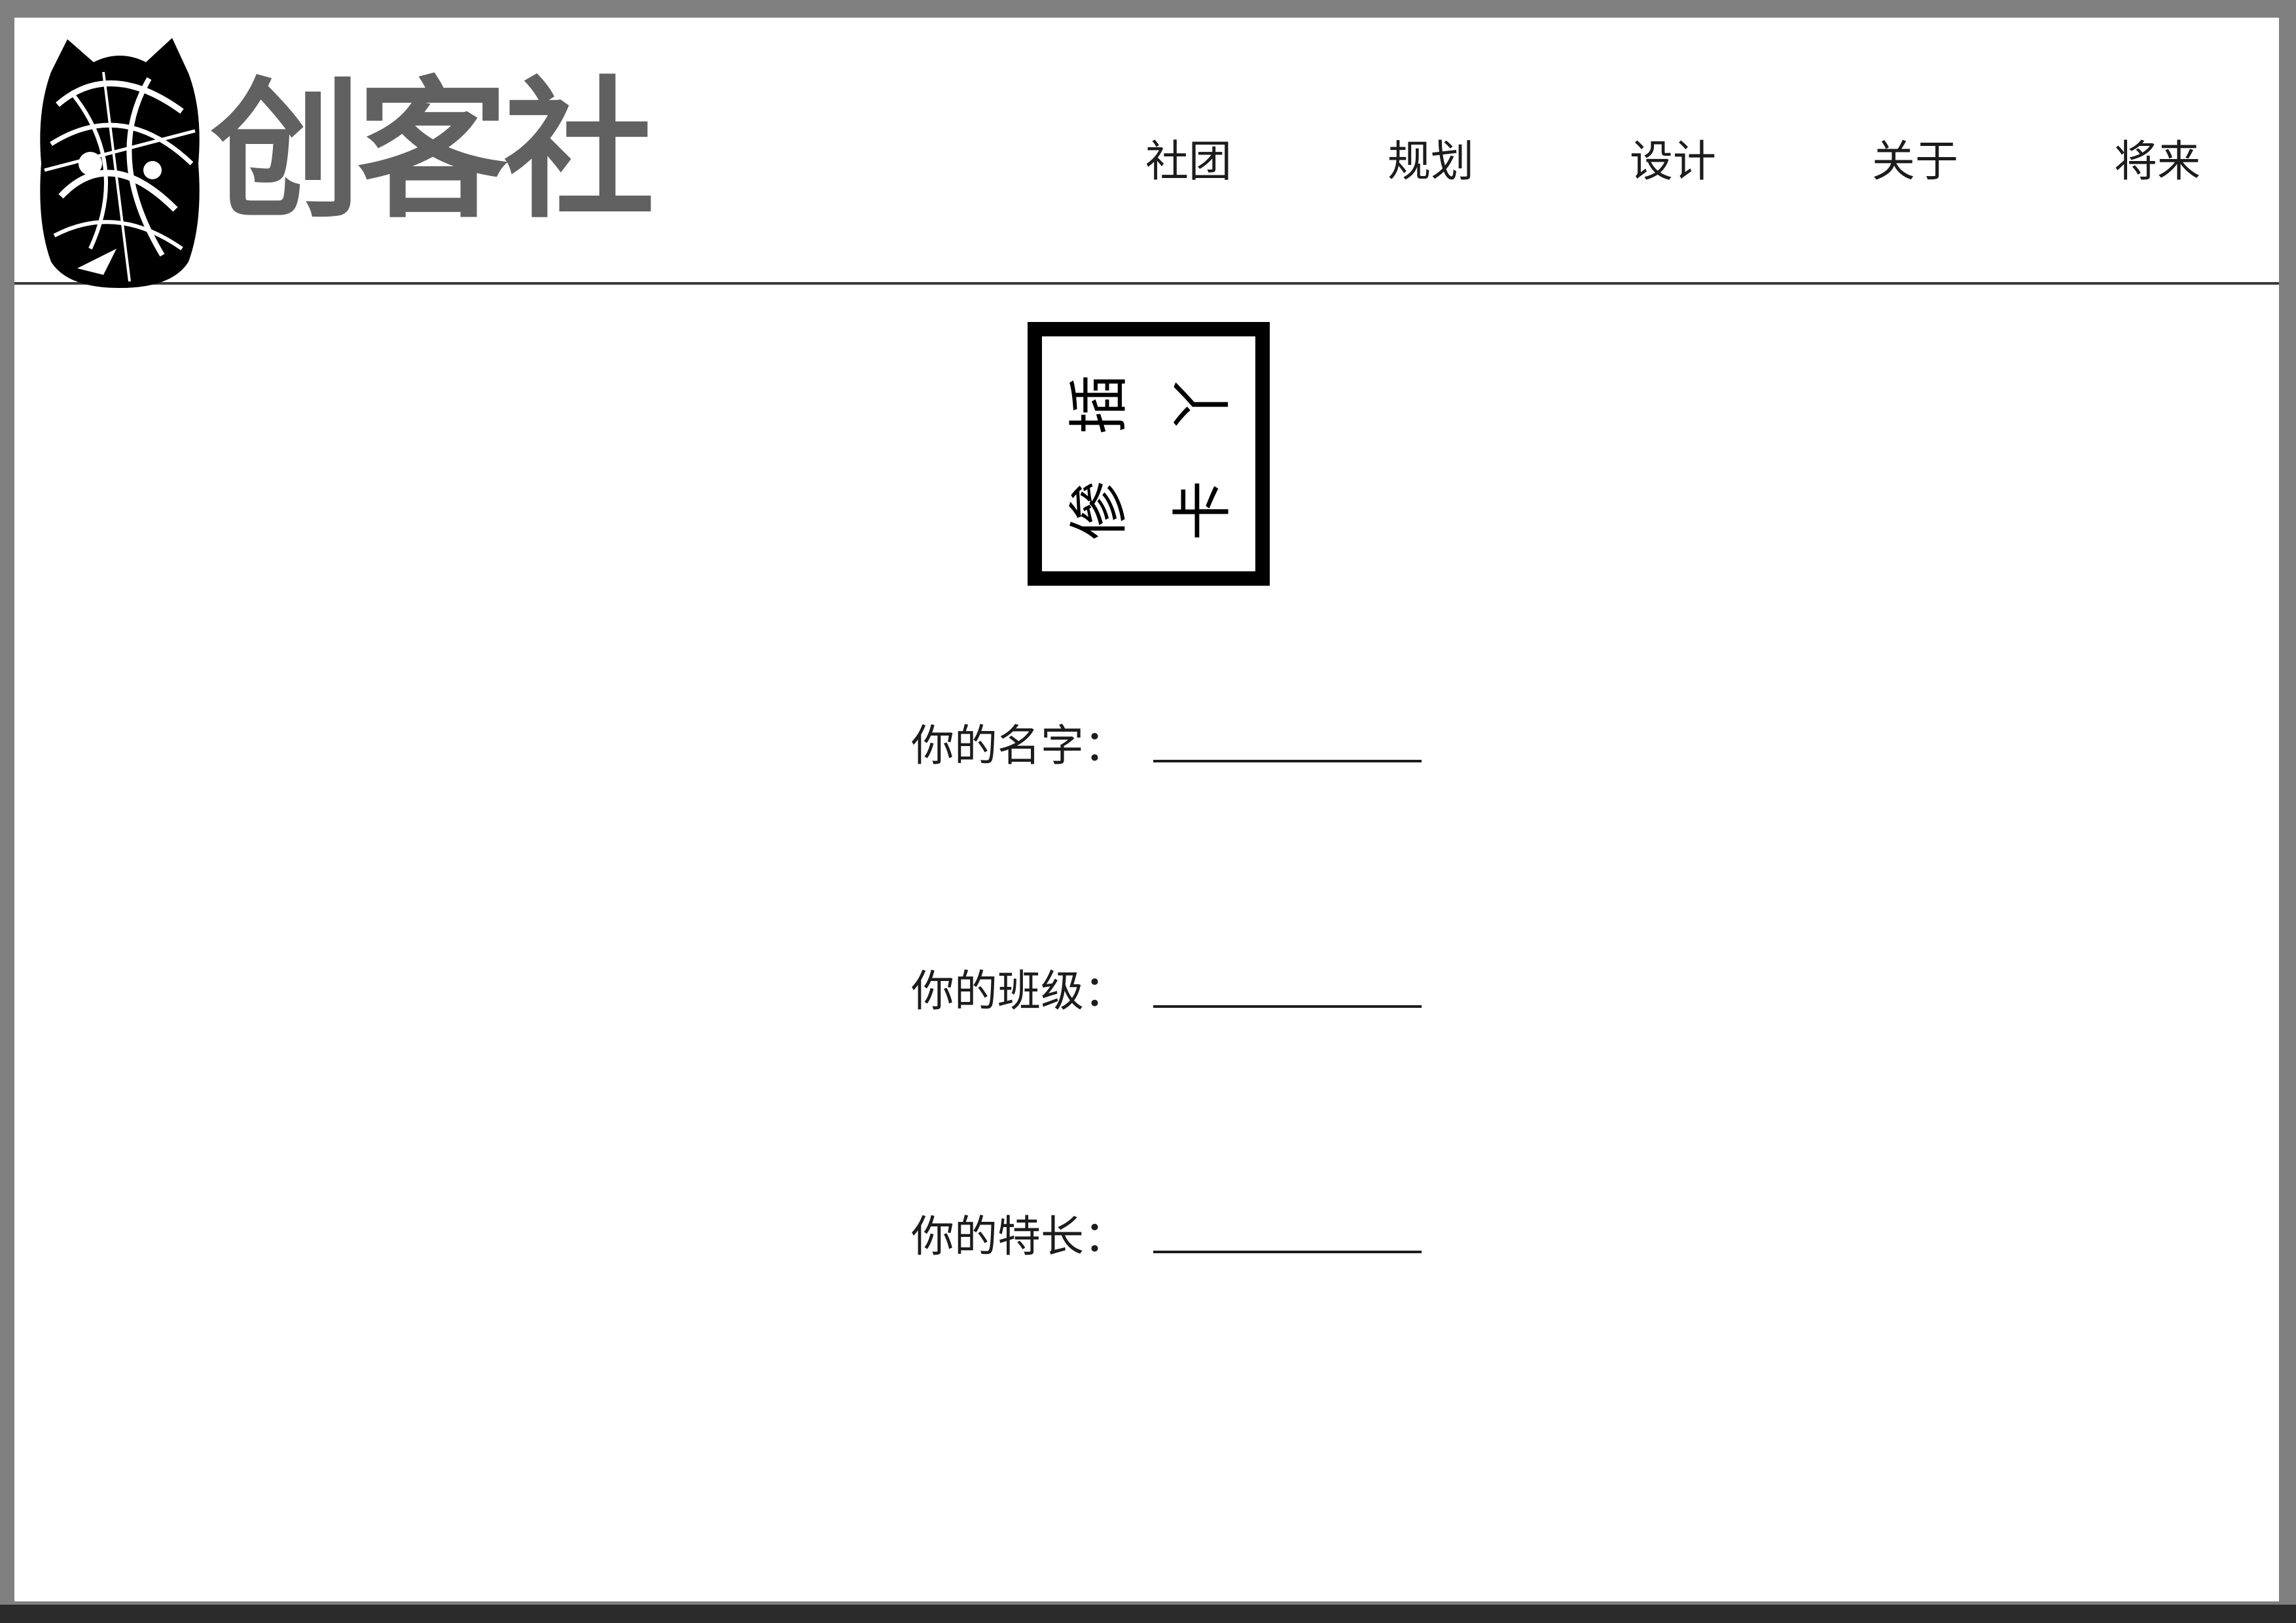  I want to click on form-row-specialty: 你的特长：, so click(1166, 1237).